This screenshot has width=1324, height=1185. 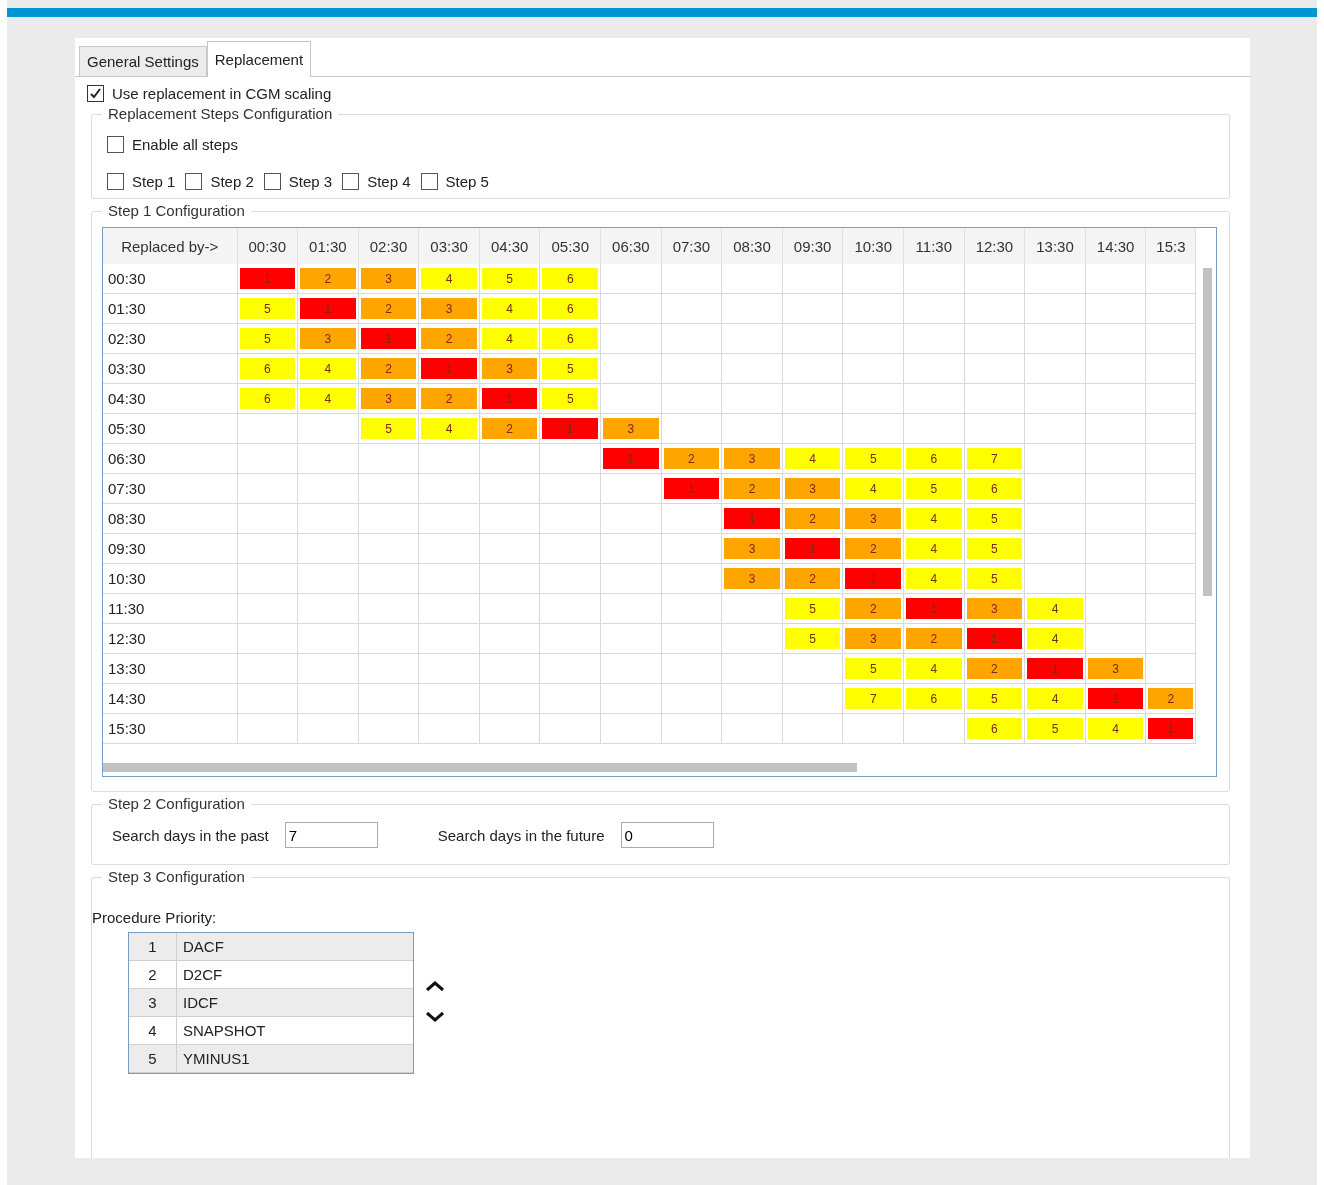 I want to click on checkbox-option: Step 1, so click(x=141, y=181).